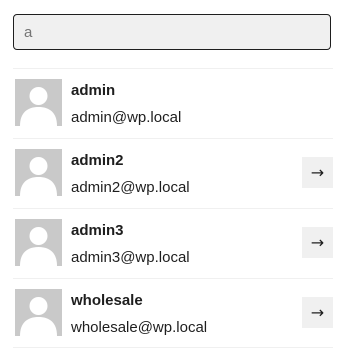 Image resolution: width=348 pixels, height=355 pixels. What do you see at coordinates (130, 244) in the screenshot?
I see `user-info: admin3 admin3@wp.local` at bounding box center [130, 244].